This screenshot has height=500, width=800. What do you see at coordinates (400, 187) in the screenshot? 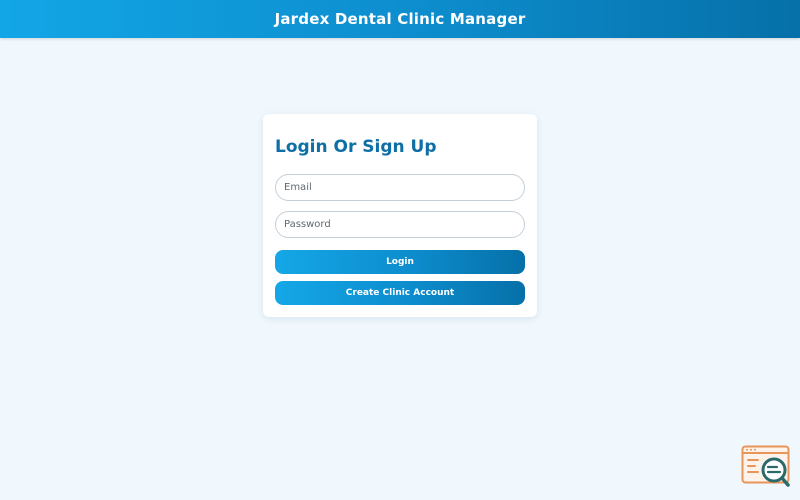
I see `email-field` at bounding box center [400, 187].